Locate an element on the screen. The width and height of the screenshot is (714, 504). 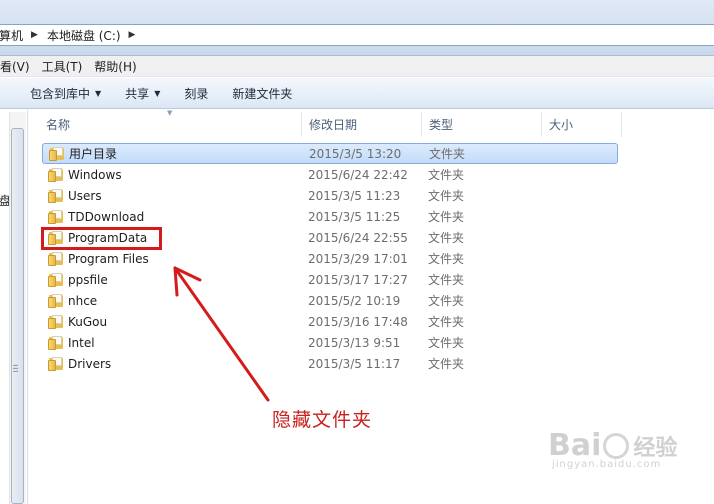
watermark-logo-text: Bai is located at coordinates (575, 445).